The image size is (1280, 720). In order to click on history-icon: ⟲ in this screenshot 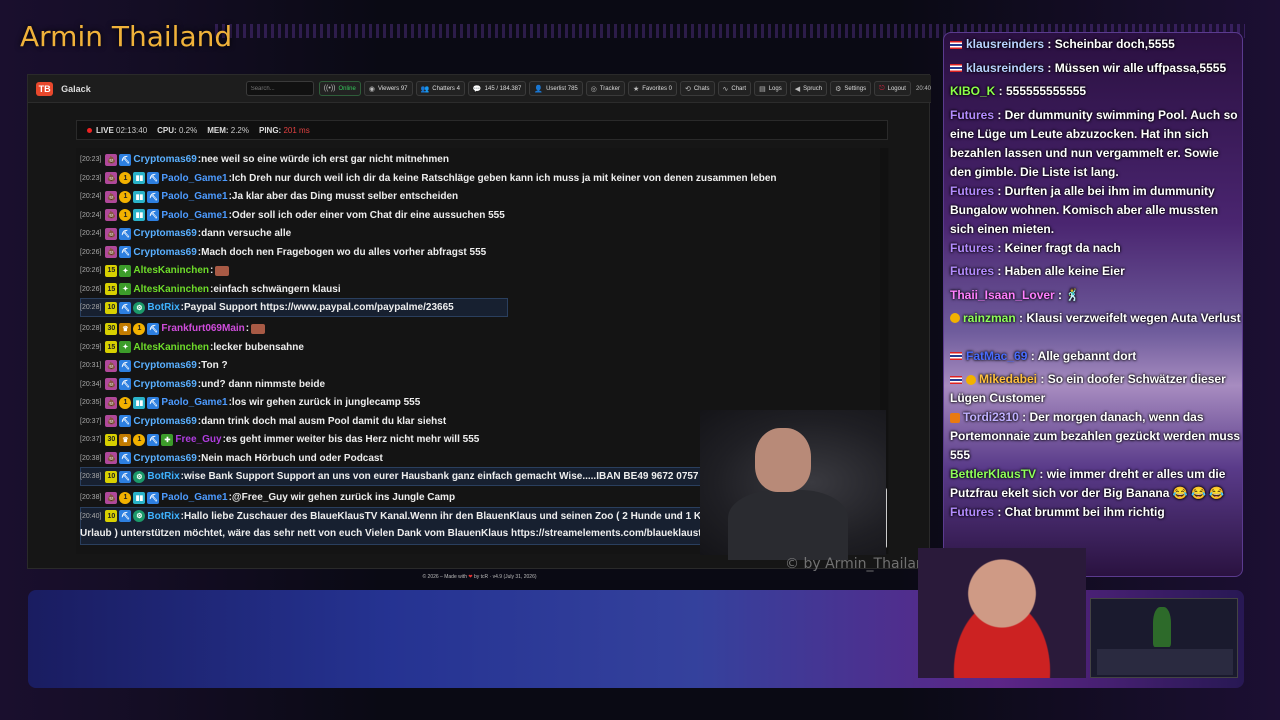, I will do `click(687, 89)`.